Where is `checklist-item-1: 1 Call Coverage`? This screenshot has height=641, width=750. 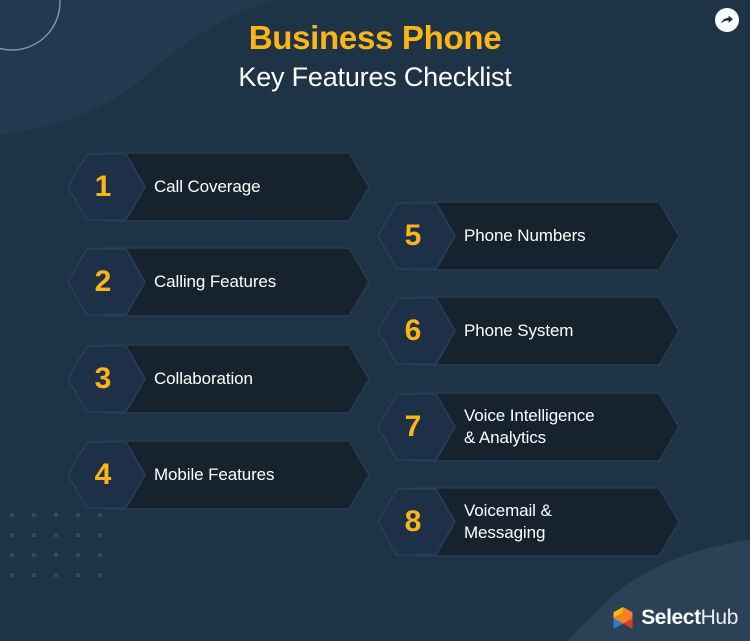
checklist-item-1: 1 Call Coverage is located at coordinates (218, 187).